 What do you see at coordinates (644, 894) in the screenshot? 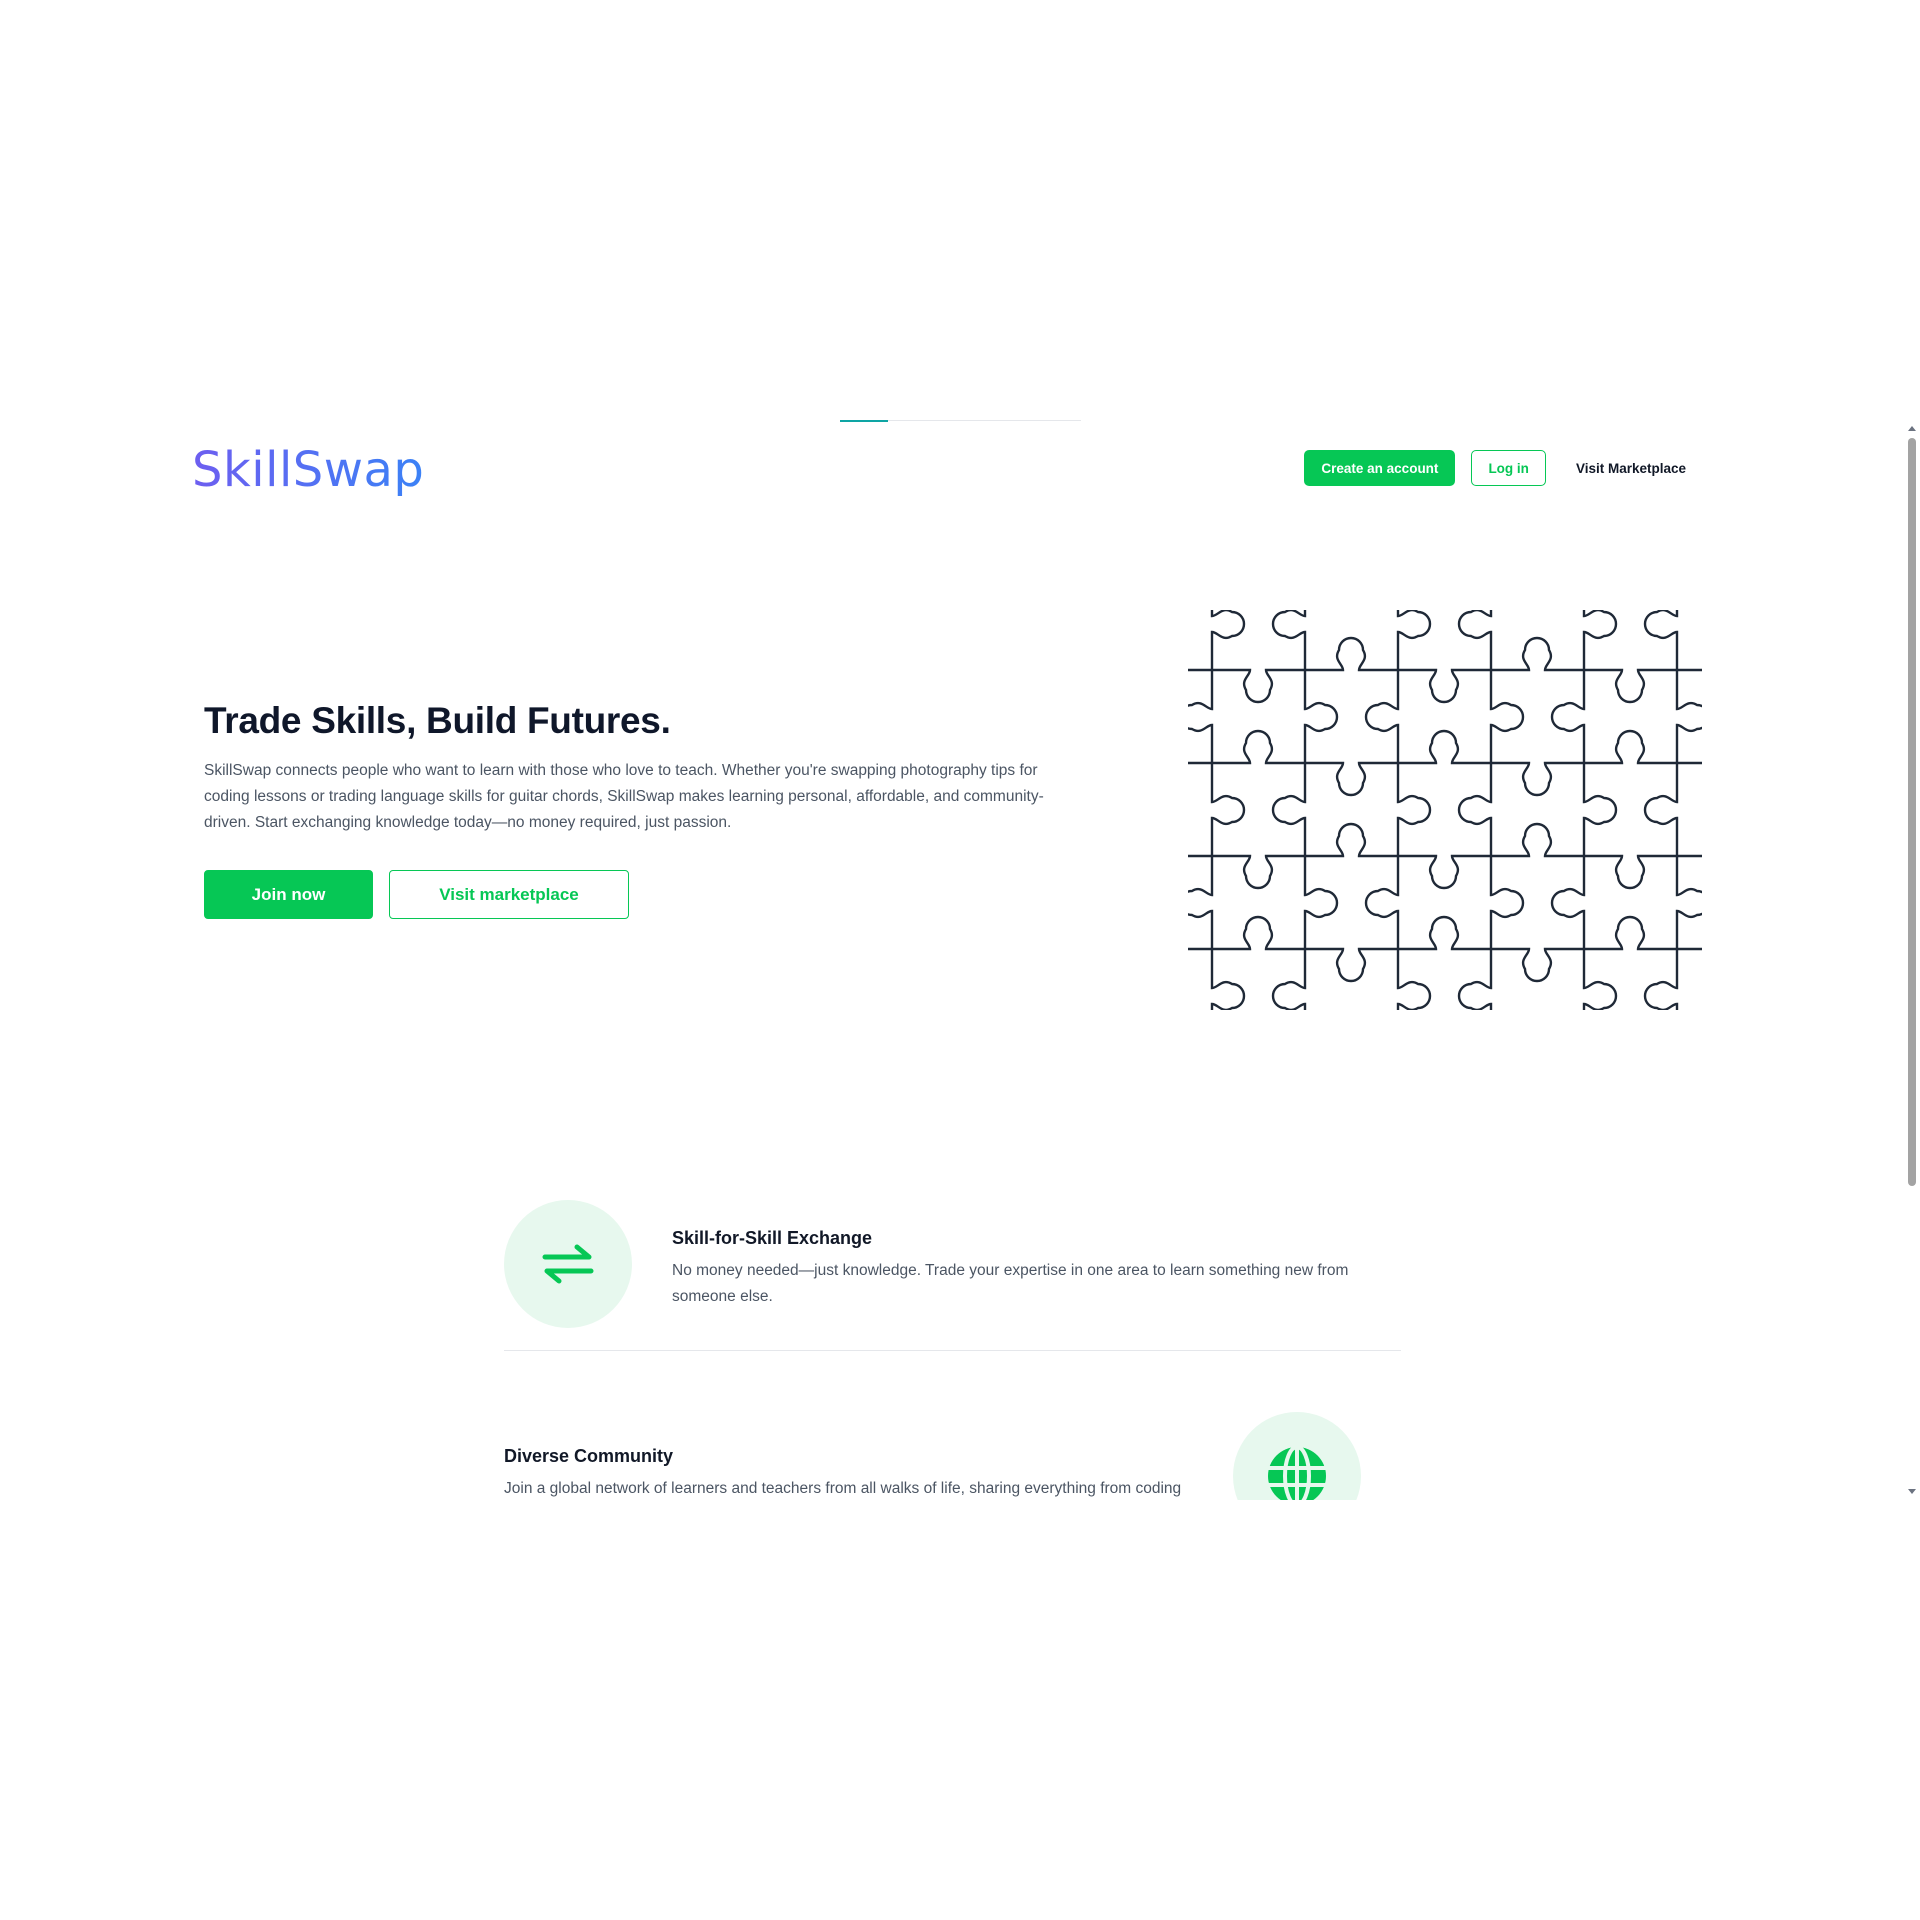
I see `hero-actions: Join now Visit marketplace` at bounding box center [644, 894].